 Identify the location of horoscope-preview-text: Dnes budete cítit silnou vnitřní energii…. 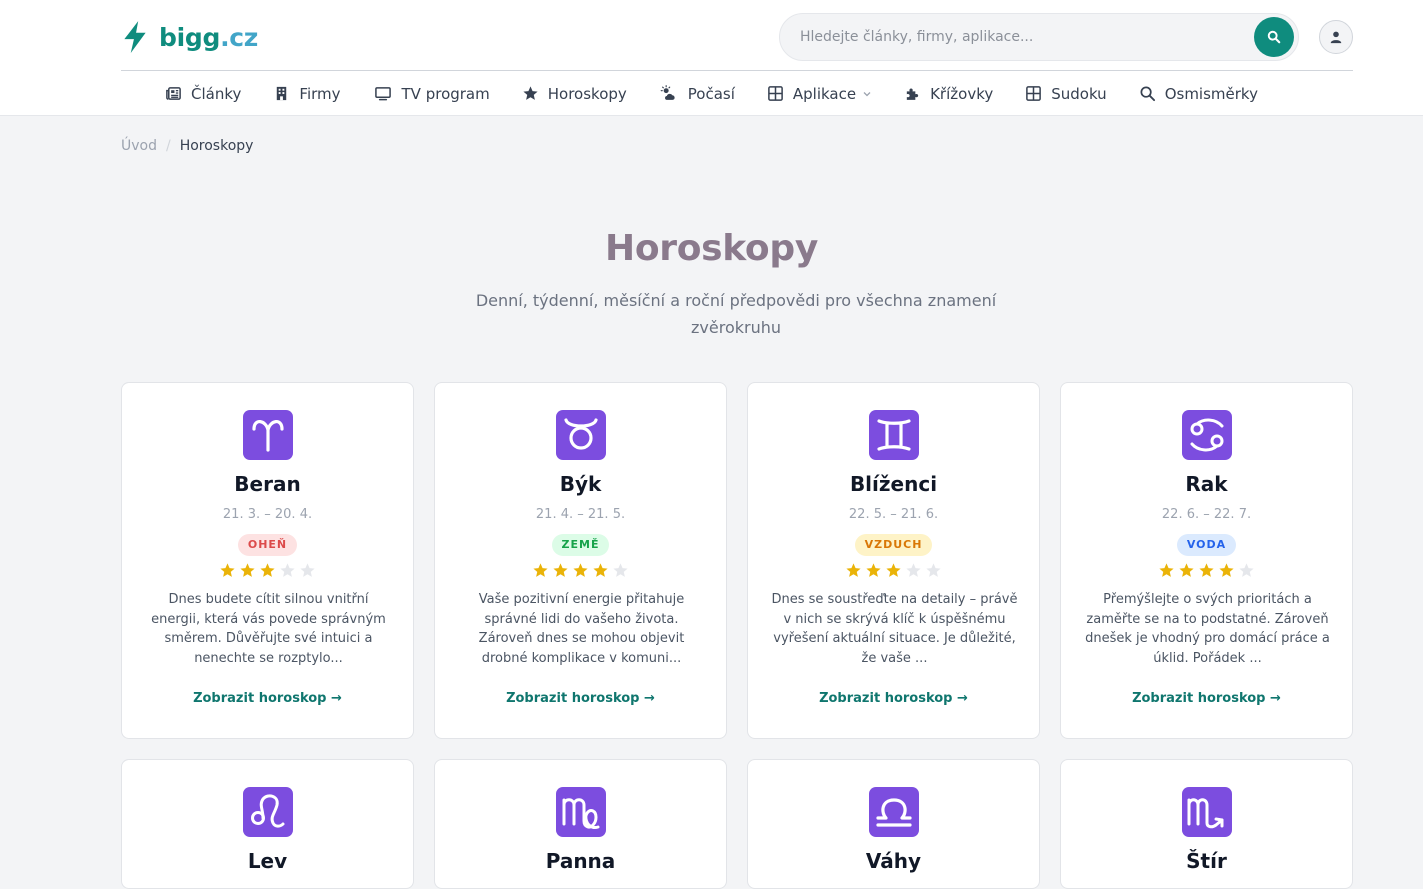
(268, 629).